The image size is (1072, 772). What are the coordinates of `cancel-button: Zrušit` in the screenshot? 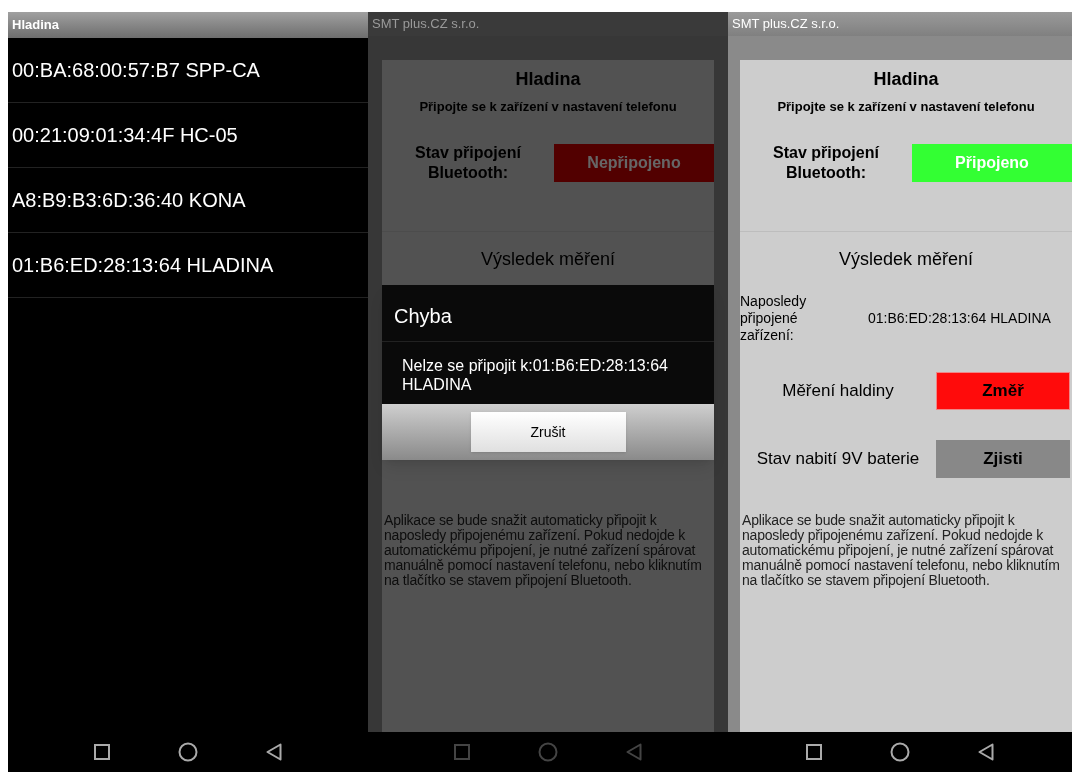 It's located at (548, 432).